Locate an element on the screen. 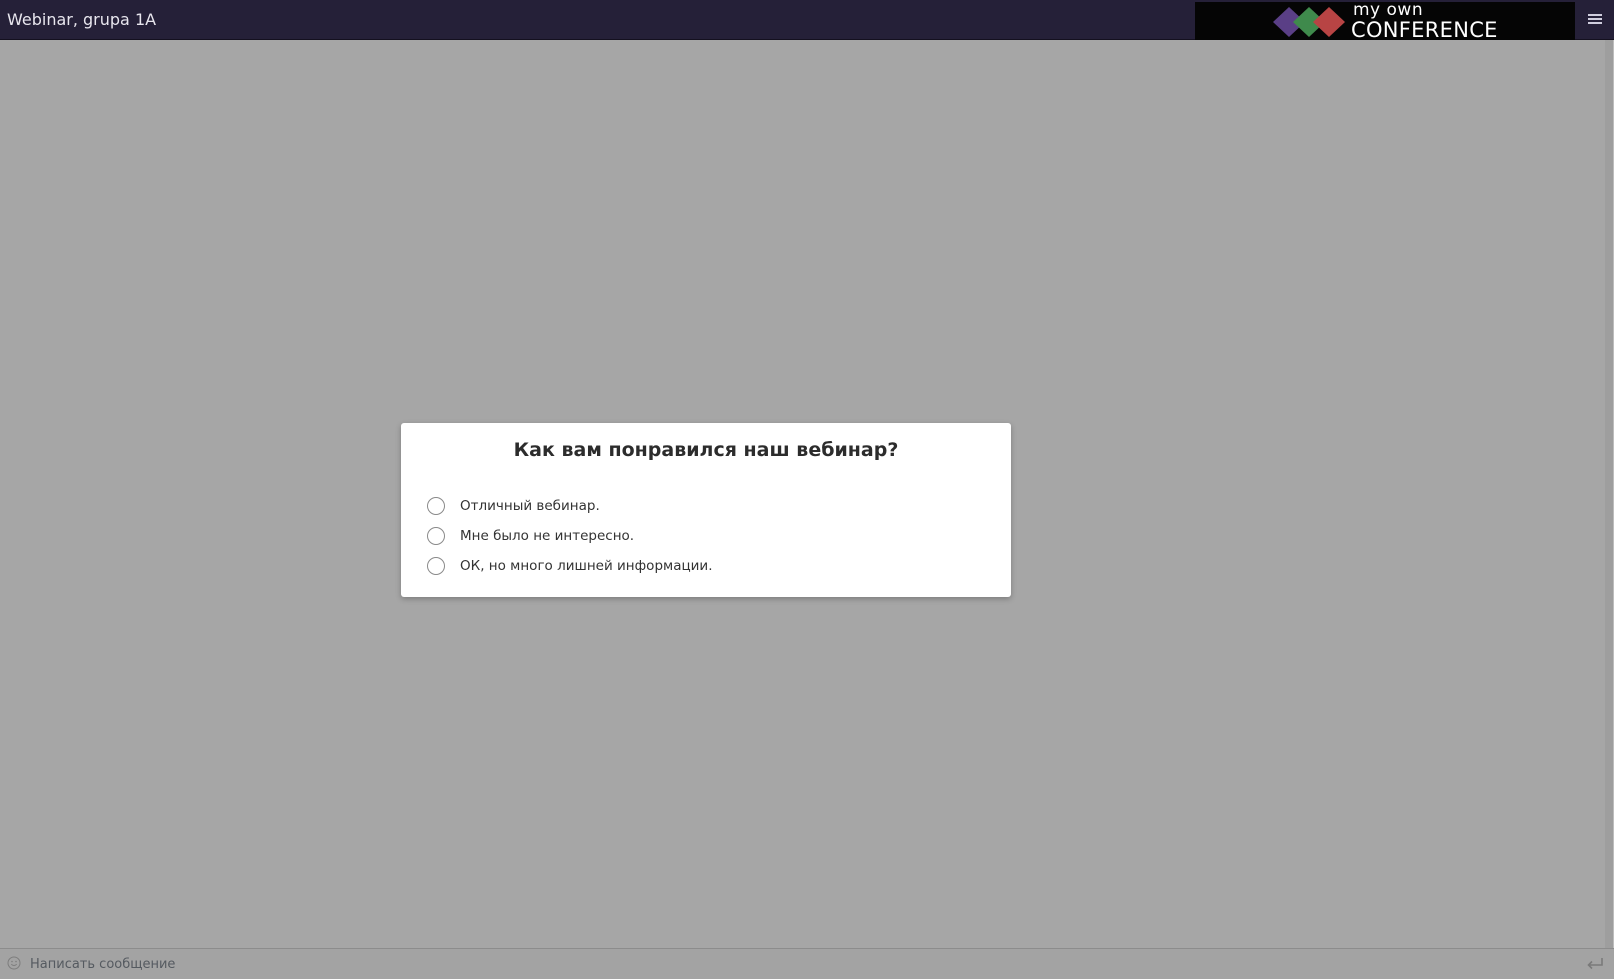 The height and width of the screenshot is (979, 1614). logo-wordmark: my own CONFERENCE is located at coordinates (1424, 21).